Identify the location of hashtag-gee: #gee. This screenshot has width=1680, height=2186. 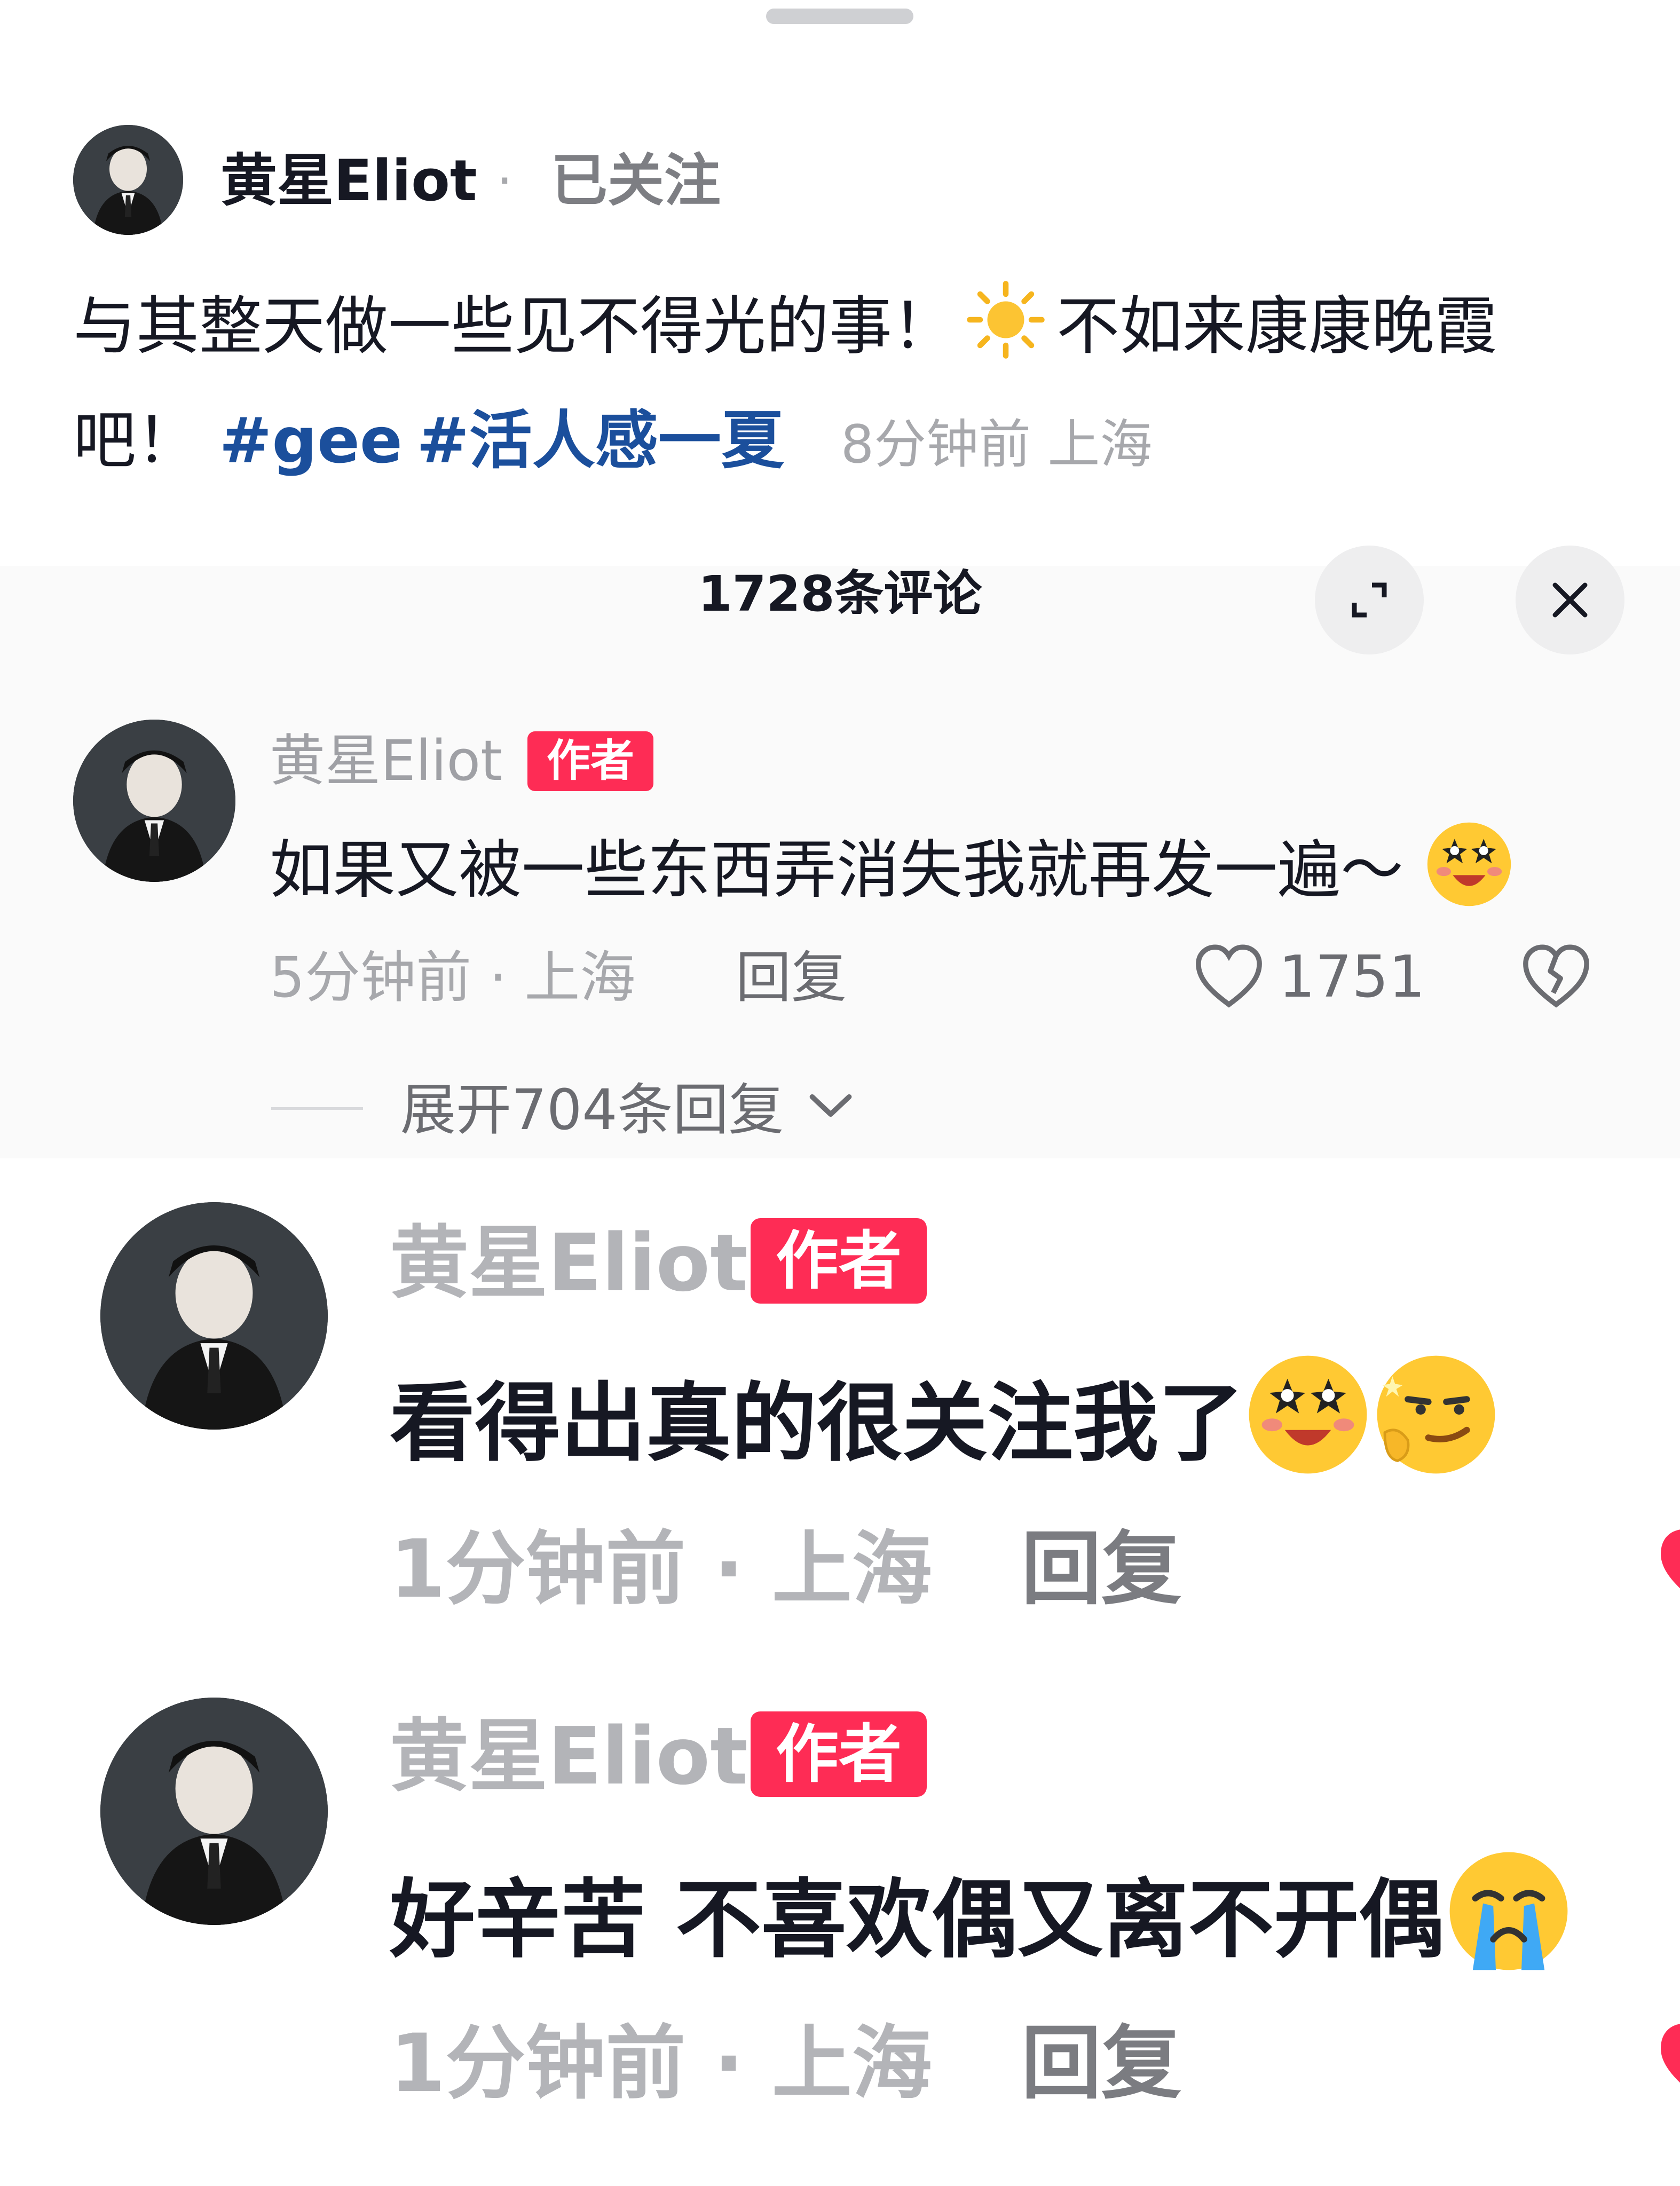
(311, 440).